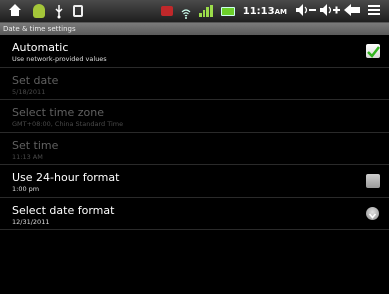  What do you see at coordinates (205, 11) in the screenshot?
I see `signal-bars-icon` at bounding box center [205, 11].